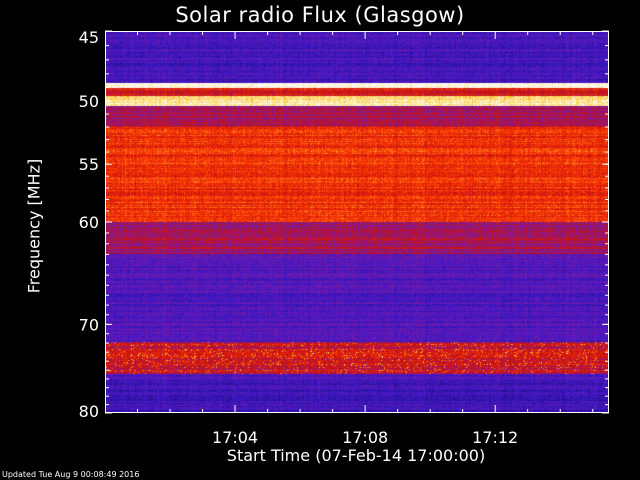  What do you see at coordinates (89, 101) in the screenshot?
I see `y-tick-label-50: 50` at bounding box center [89, 101].